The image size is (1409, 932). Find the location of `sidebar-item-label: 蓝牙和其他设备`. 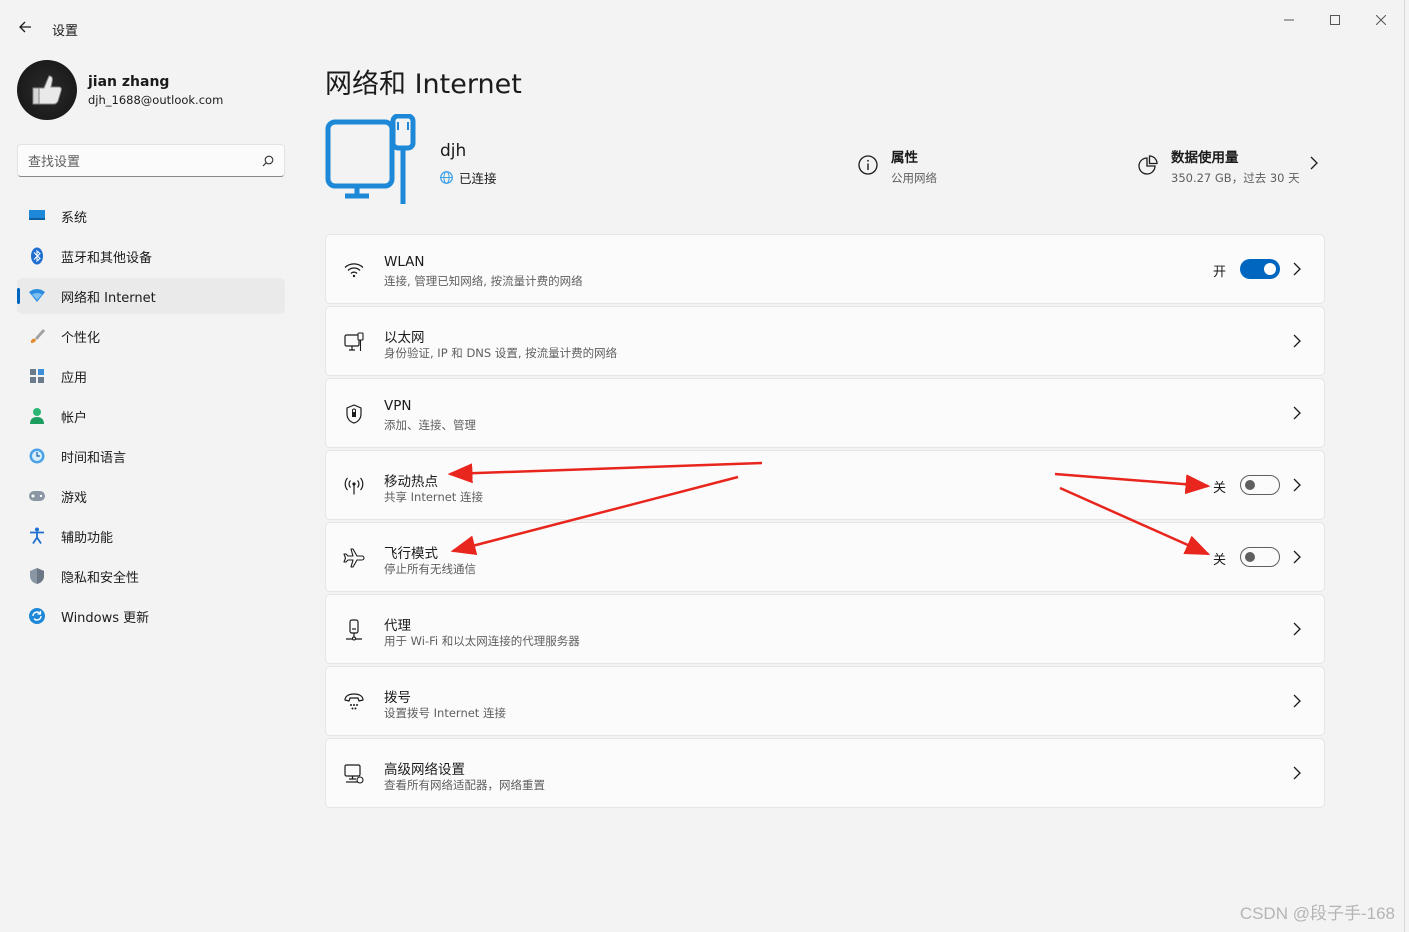

sidebar-item-label: 蓝牙和其他设备 is located at coordinates (107, 258).